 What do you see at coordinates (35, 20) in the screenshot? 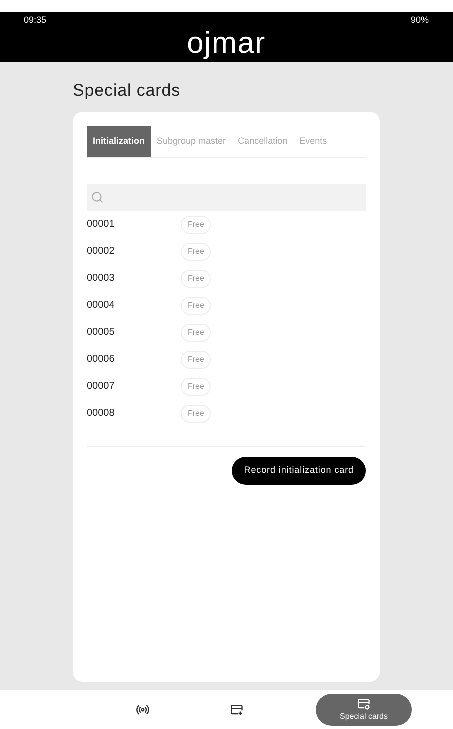
I see `status-time: 09:35` at bounding box center [35, 20].